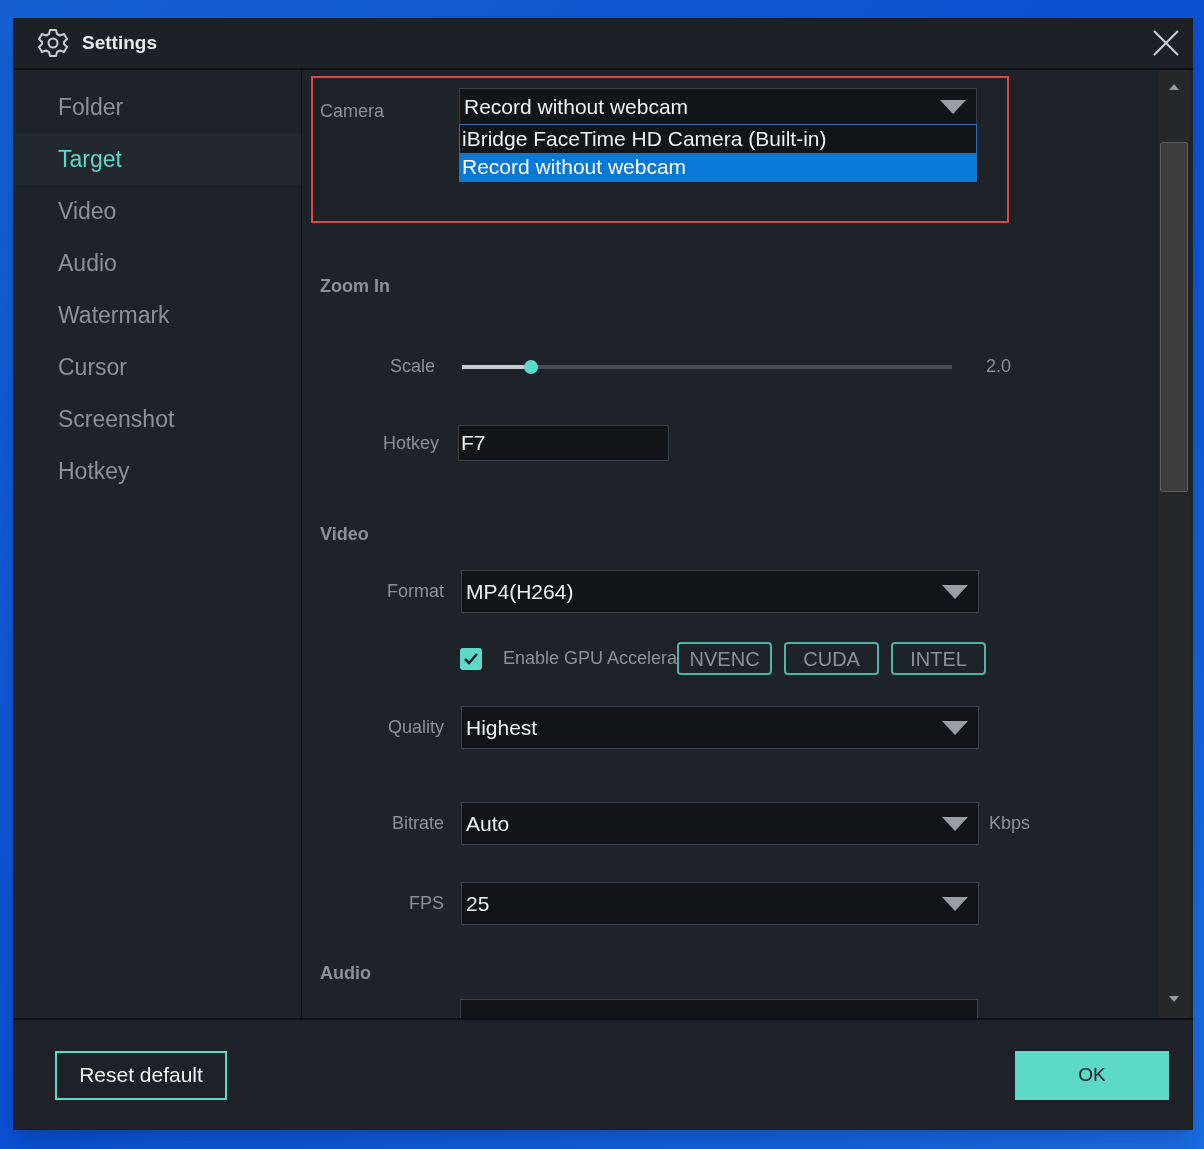  Describe the element at coordinates (426, 903) in the screenshot. I see `field-label: FPS` at that location.